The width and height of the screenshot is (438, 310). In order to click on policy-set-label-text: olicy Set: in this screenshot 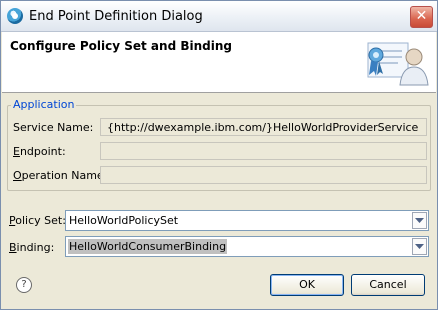, I will do `click(40, 220)`.